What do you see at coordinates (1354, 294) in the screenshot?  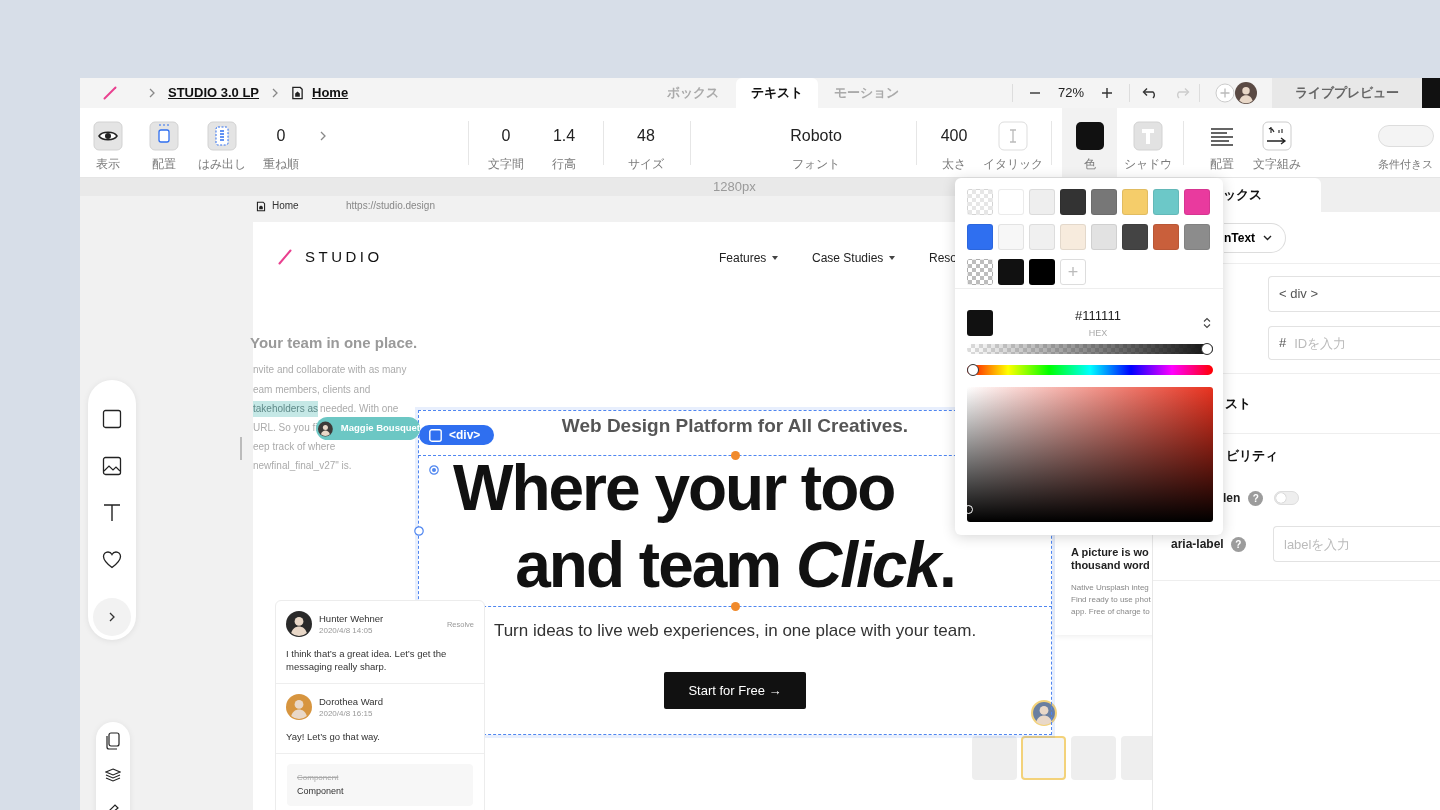 I see `tag-field: < div >` at bounding box center [1354, 294].